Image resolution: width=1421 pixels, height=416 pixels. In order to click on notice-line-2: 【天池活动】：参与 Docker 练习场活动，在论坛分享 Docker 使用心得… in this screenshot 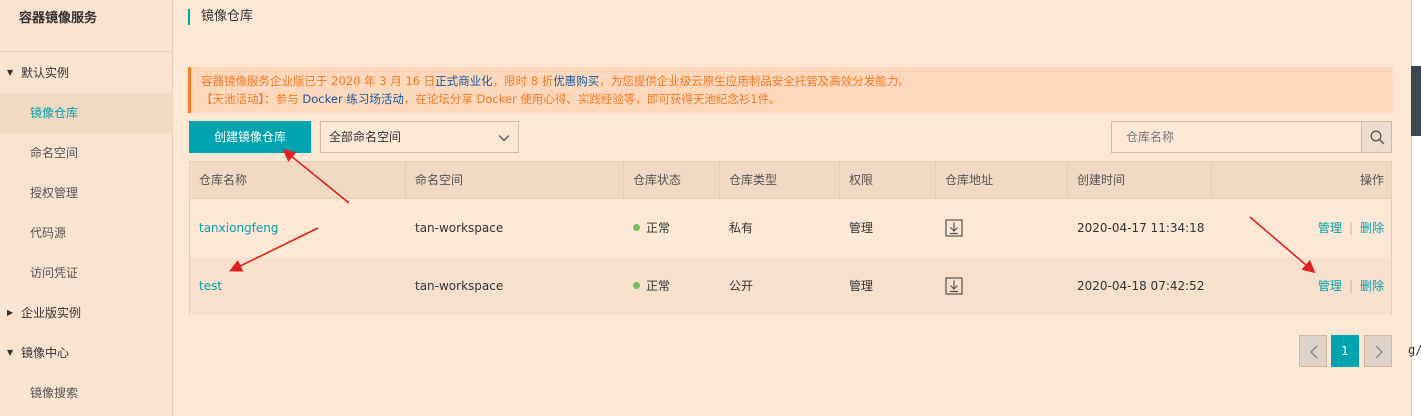, I will do `click(792, 99)`.